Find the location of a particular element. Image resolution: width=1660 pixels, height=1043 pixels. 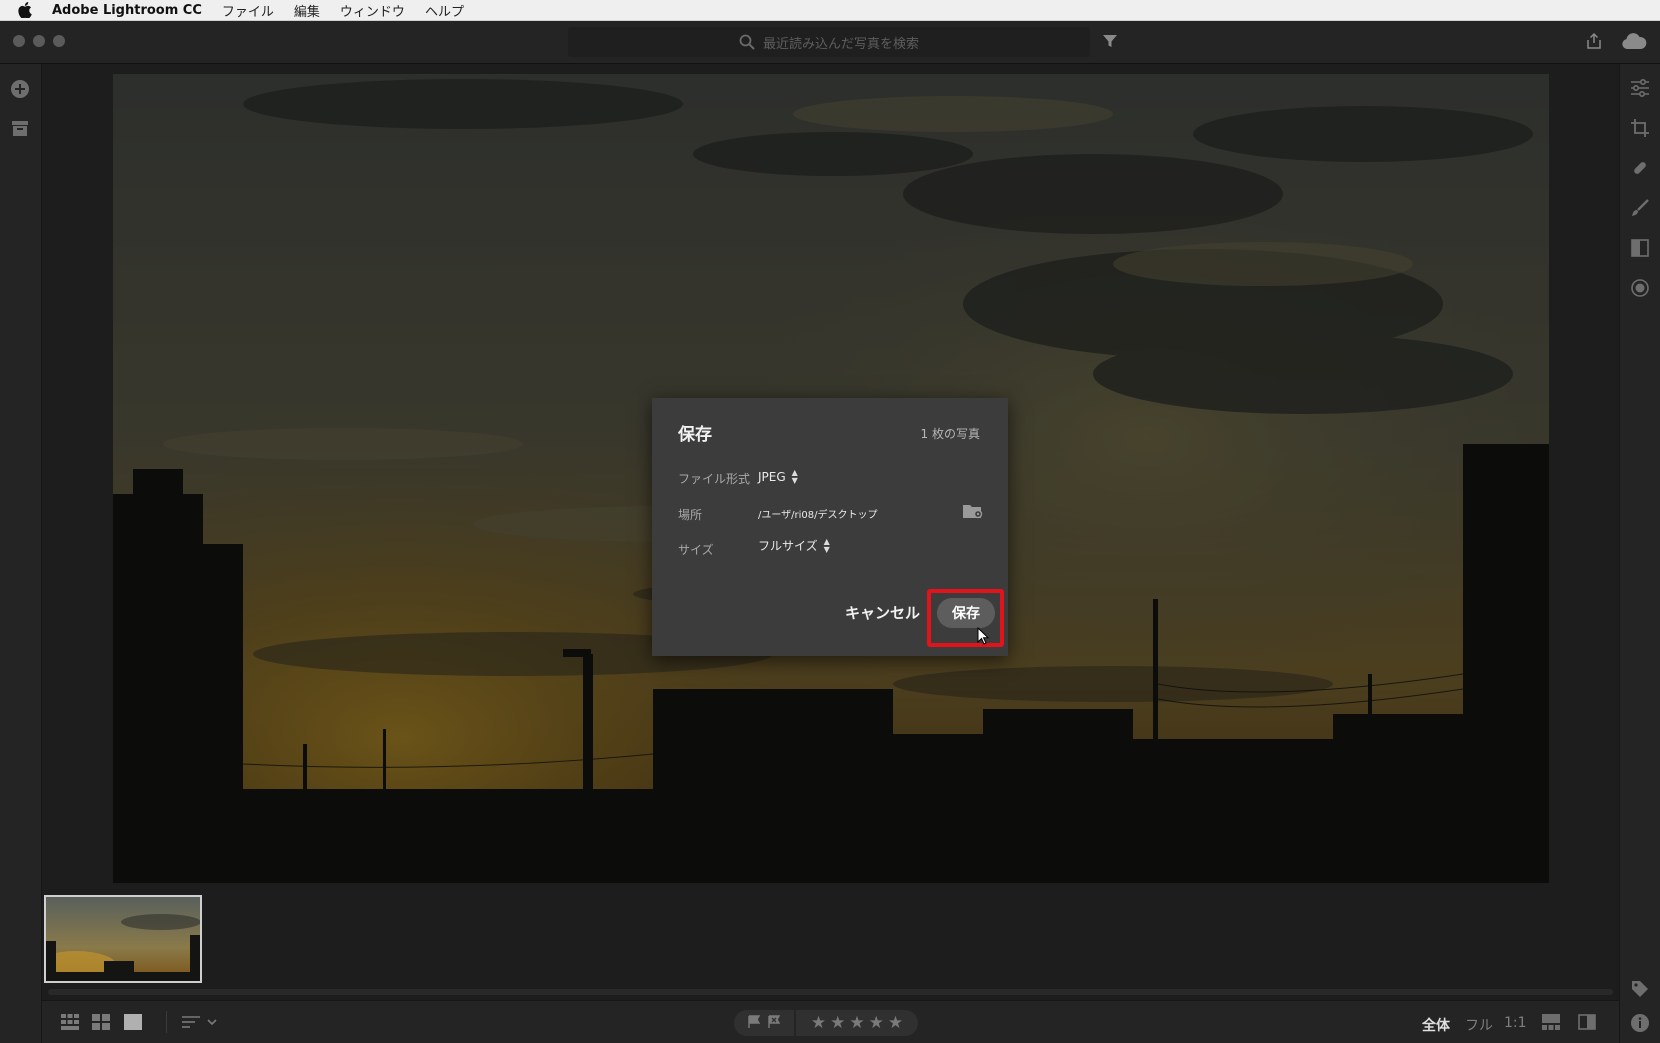

bottom-toolbar: ★ ★ ★ ★ ★ 全体 フル 1:1 is located at coordinates (830, 1021).